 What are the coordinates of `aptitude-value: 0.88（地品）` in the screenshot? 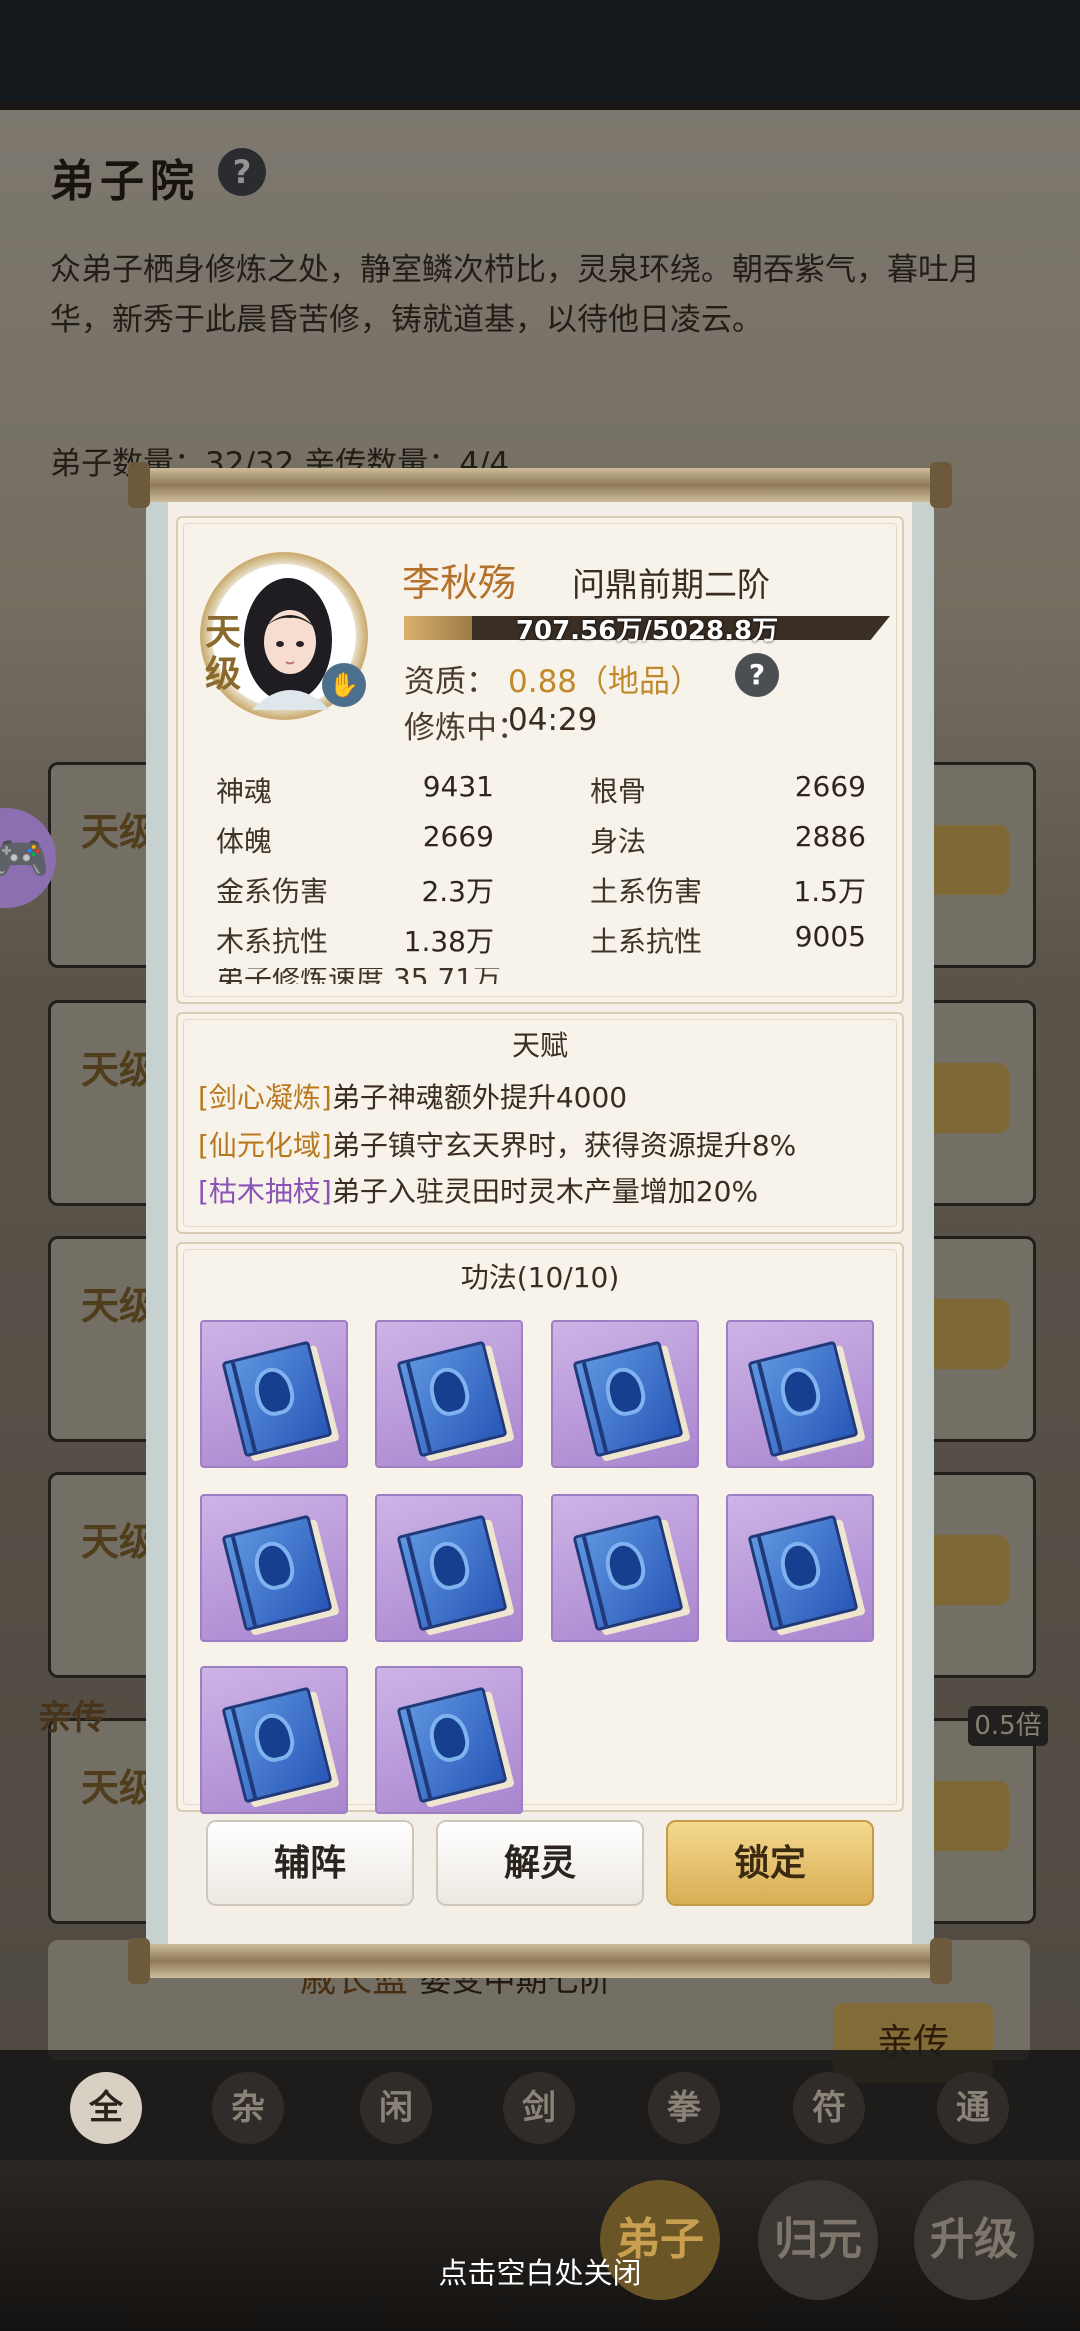 It's located at (605, 682).